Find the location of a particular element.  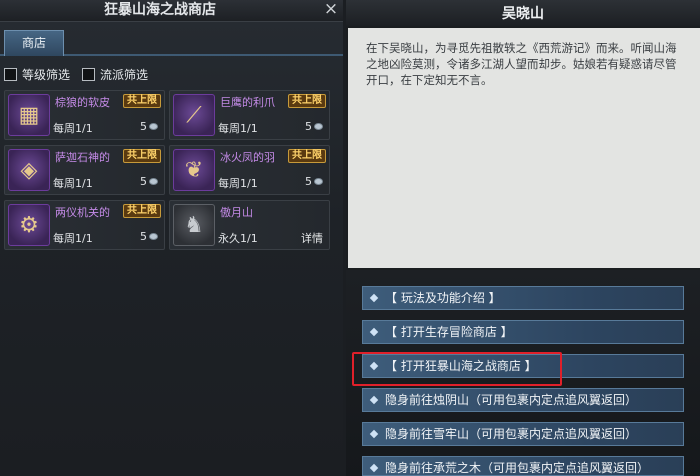

leather-icon: ▦ is located at coordinates (29, 115).